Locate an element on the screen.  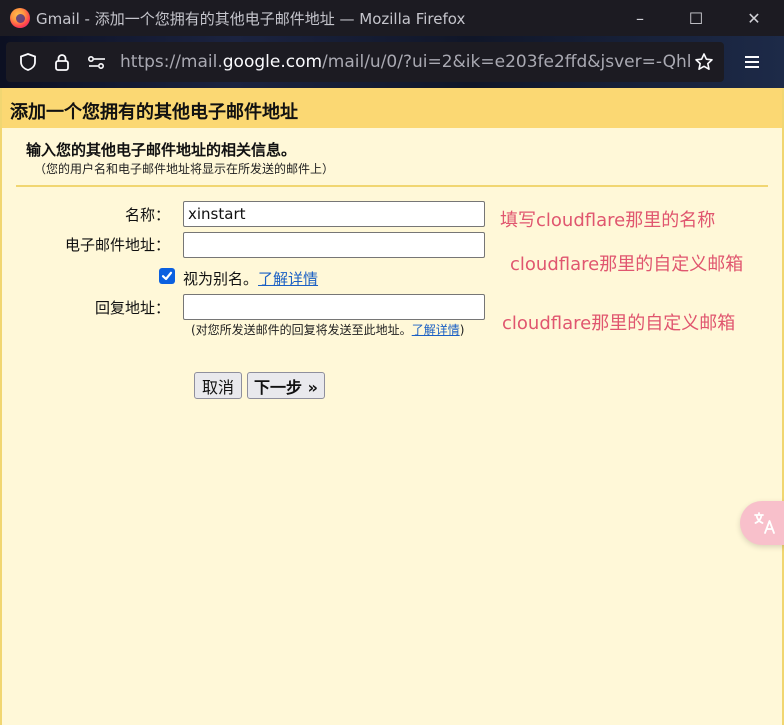
shield-icon is located at coordinates (28, 62).